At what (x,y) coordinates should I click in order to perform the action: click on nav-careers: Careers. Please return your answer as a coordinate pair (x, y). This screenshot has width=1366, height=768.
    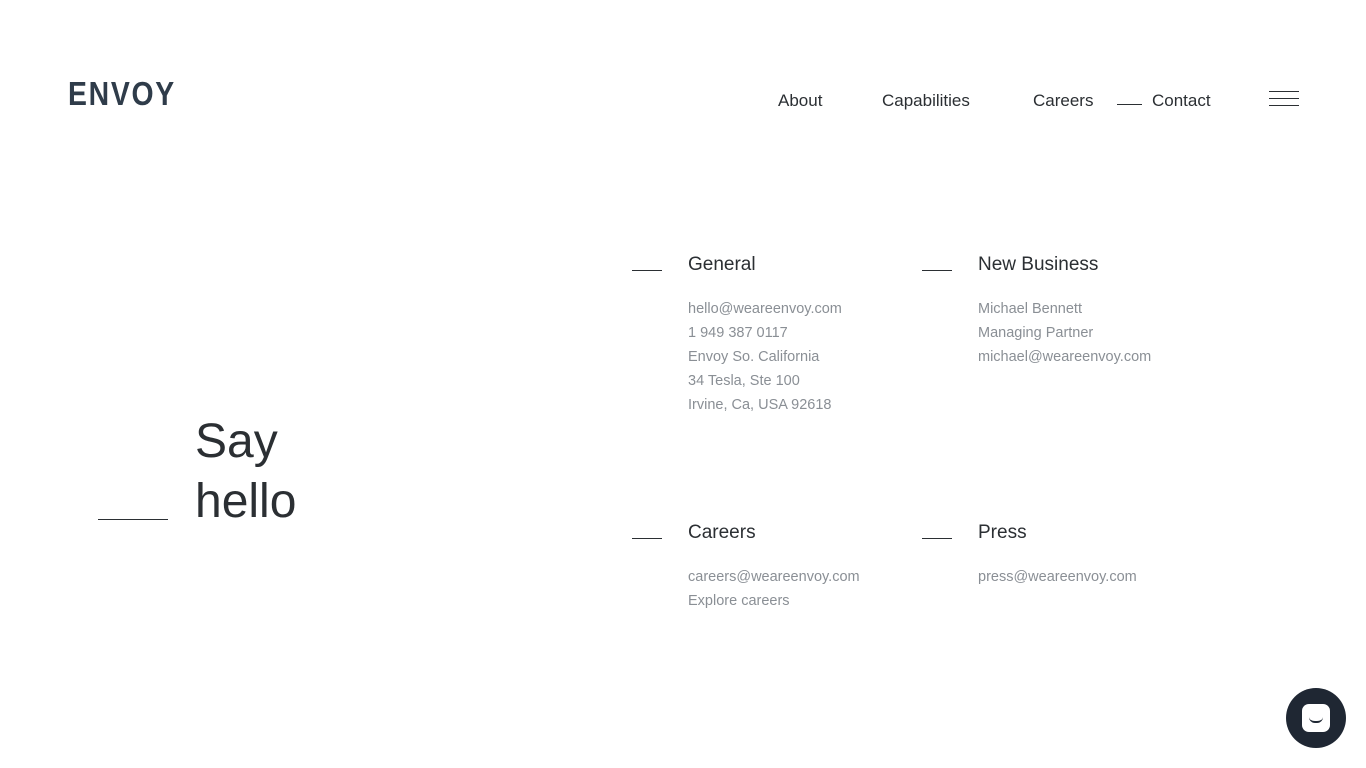
    Looking at the image, I should click on (1063, 101).